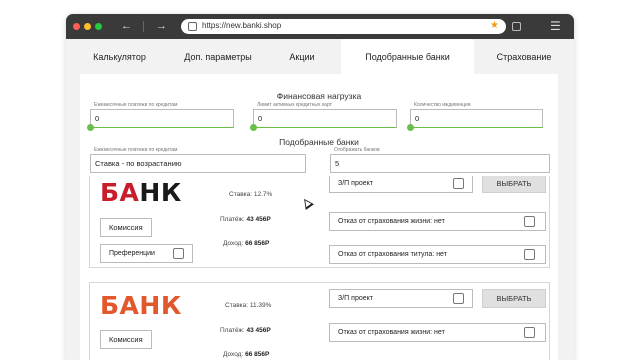  What do you see at coordinates (494, 25) in the screenshot?
I see `star-icon: ★` at bounding box center [494, 25].